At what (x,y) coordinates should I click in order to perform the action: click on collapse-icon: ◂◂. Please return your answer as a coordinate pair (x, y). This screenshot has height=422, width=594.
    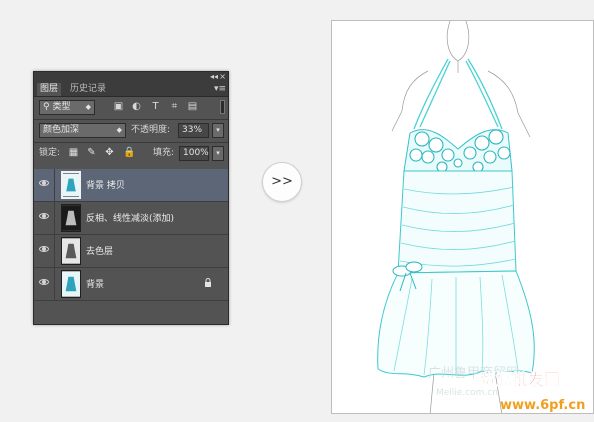
    Looking at the image, I should click on (214, 77).